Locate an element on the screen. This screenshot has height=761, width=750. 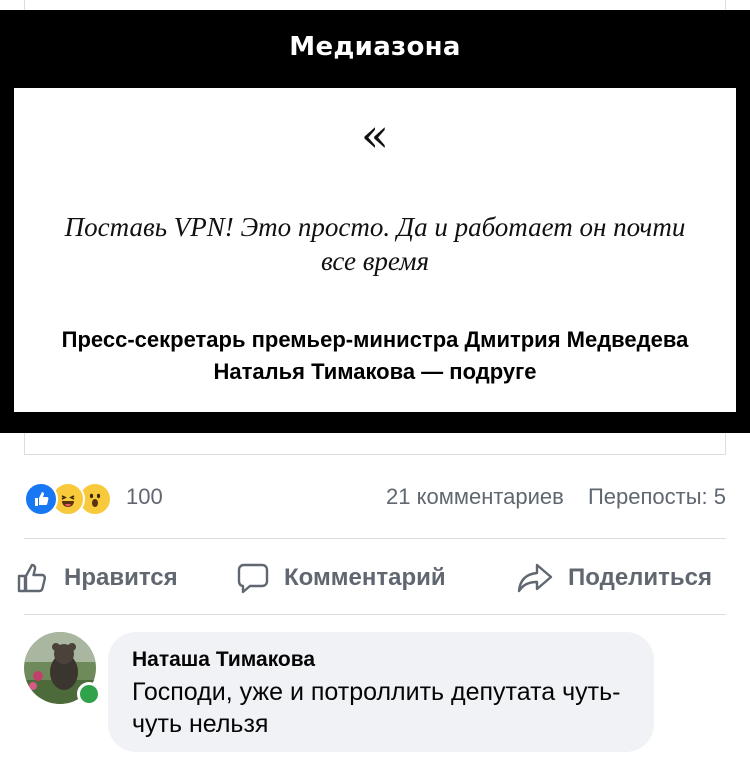
post-stats: 21 комментариев Перепосты: 5 is located at coordinates (556, 497).